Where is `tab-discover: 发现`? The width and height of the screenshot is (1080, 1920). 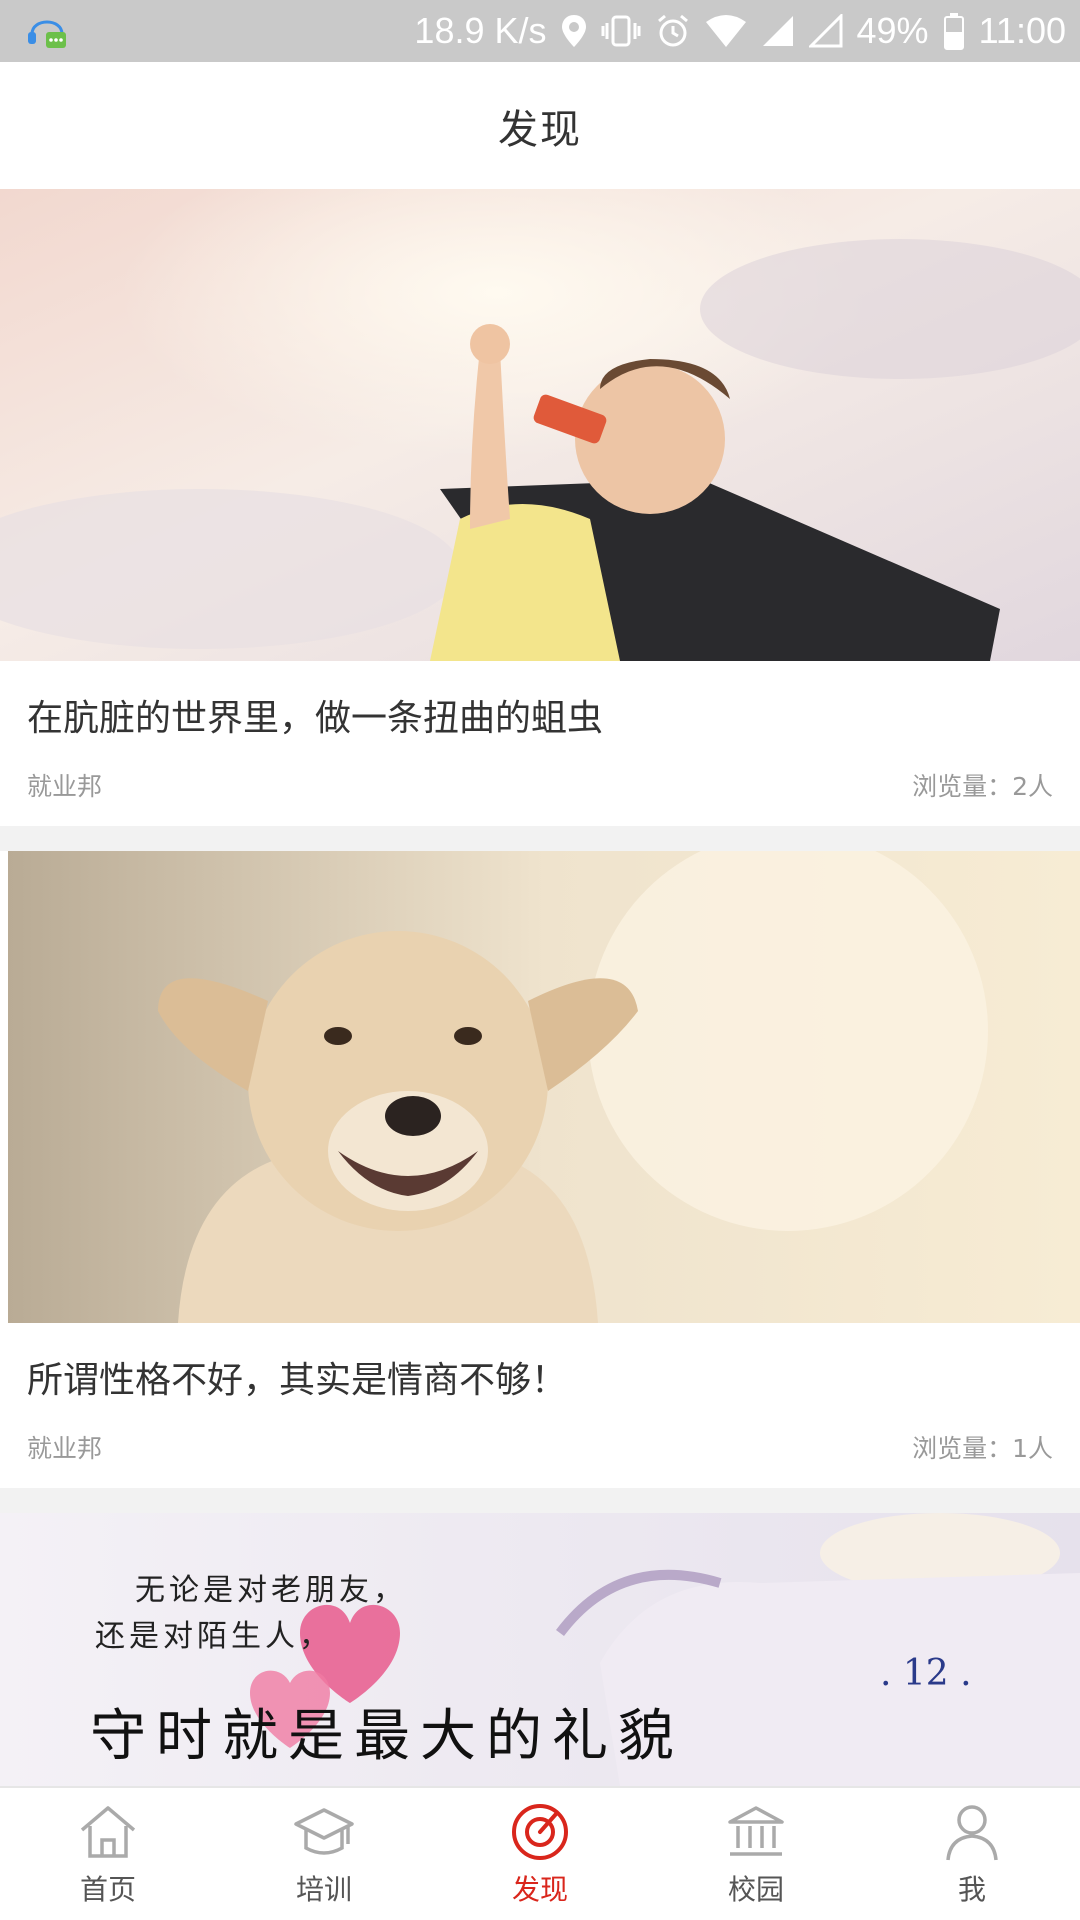 tab-discover: 发现 is located at coordinates (540, 1854).